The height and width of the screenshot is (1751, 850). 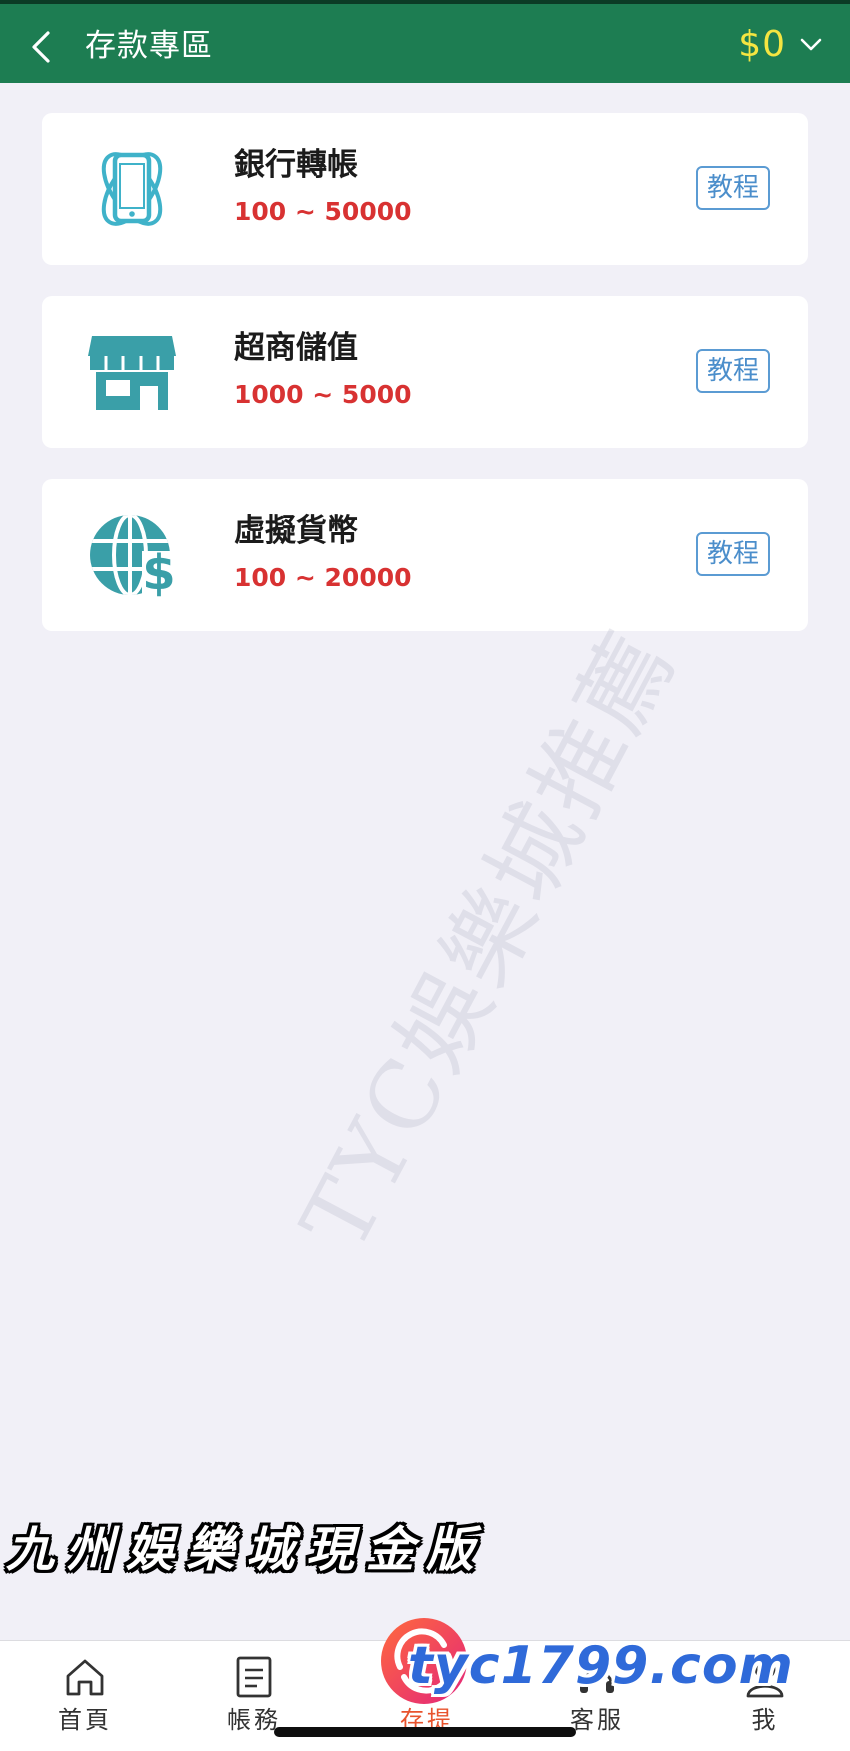 I want to click on back-arrow-icon, so click(x=42, y=47).